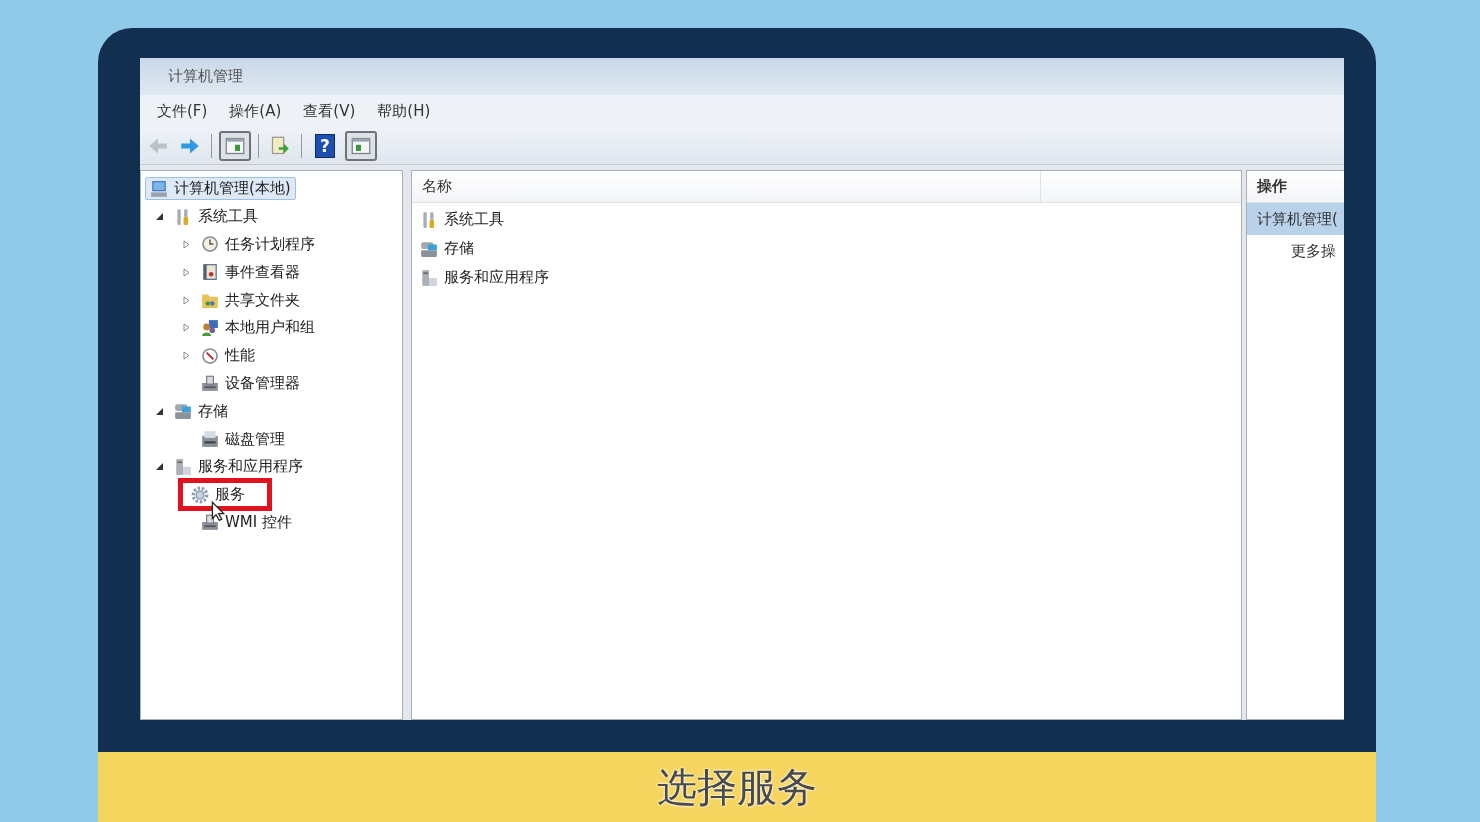 The width and height of the screenshot is (1480, 822). What do you see at coordinates (210, 439) in the screenshot?
I see `disk-drive-icon` at bounding box center [210, 439].